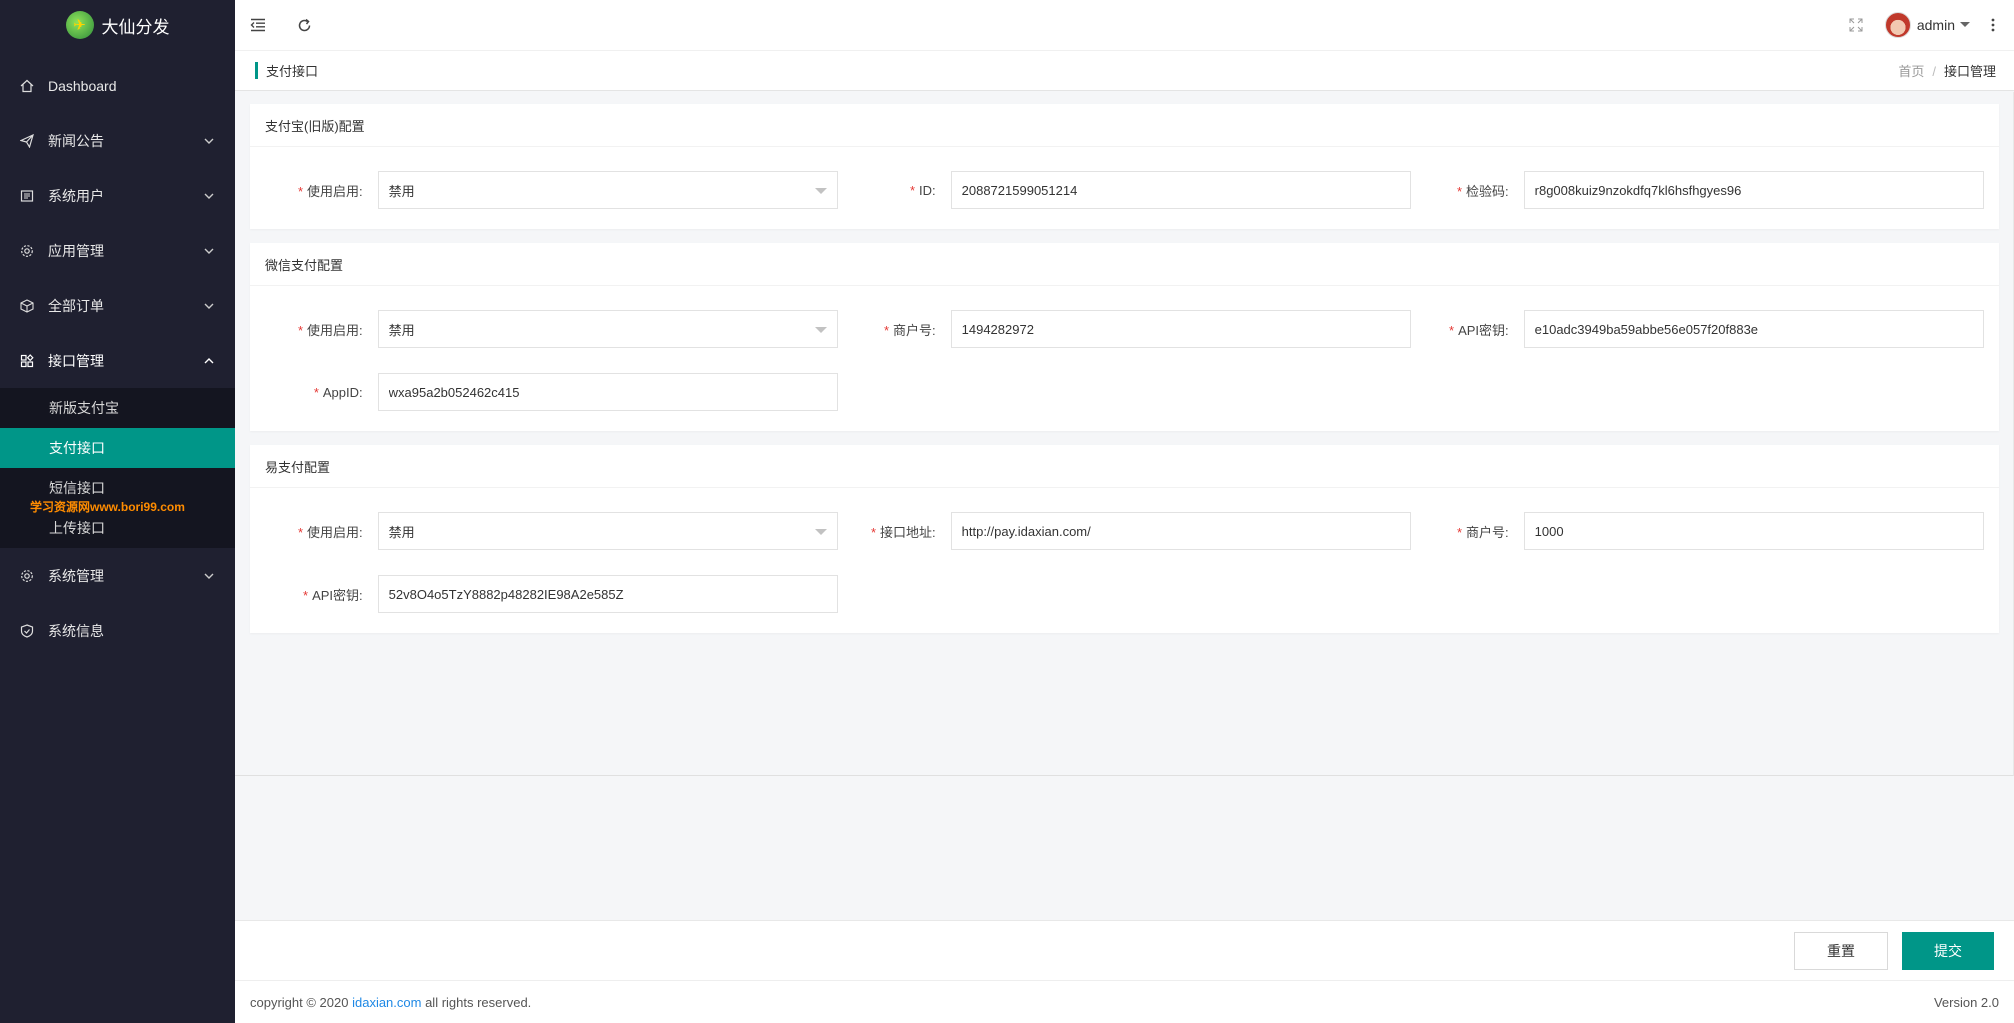 This screenshot has width=2014, height=1023. I want to click on sidebar-subitem-payment: 支付接口, so click(117, 448).